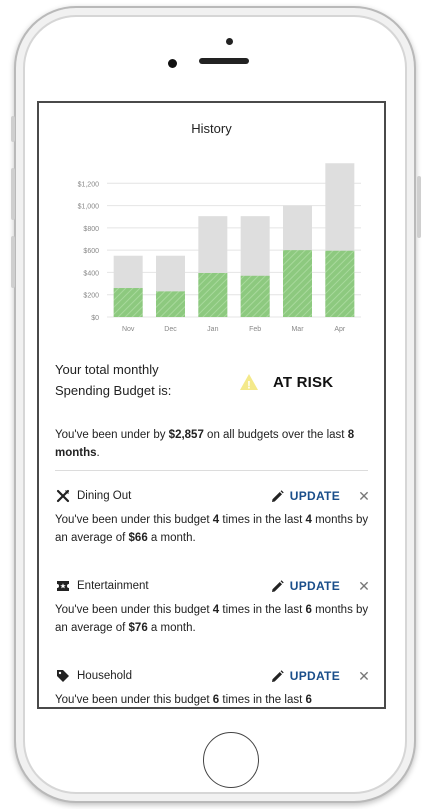 The image size is (430, 809). What do you see at coordinates (63, 676) in the screenshot?
I see `tag-icon` at bounding box center [63, 676].